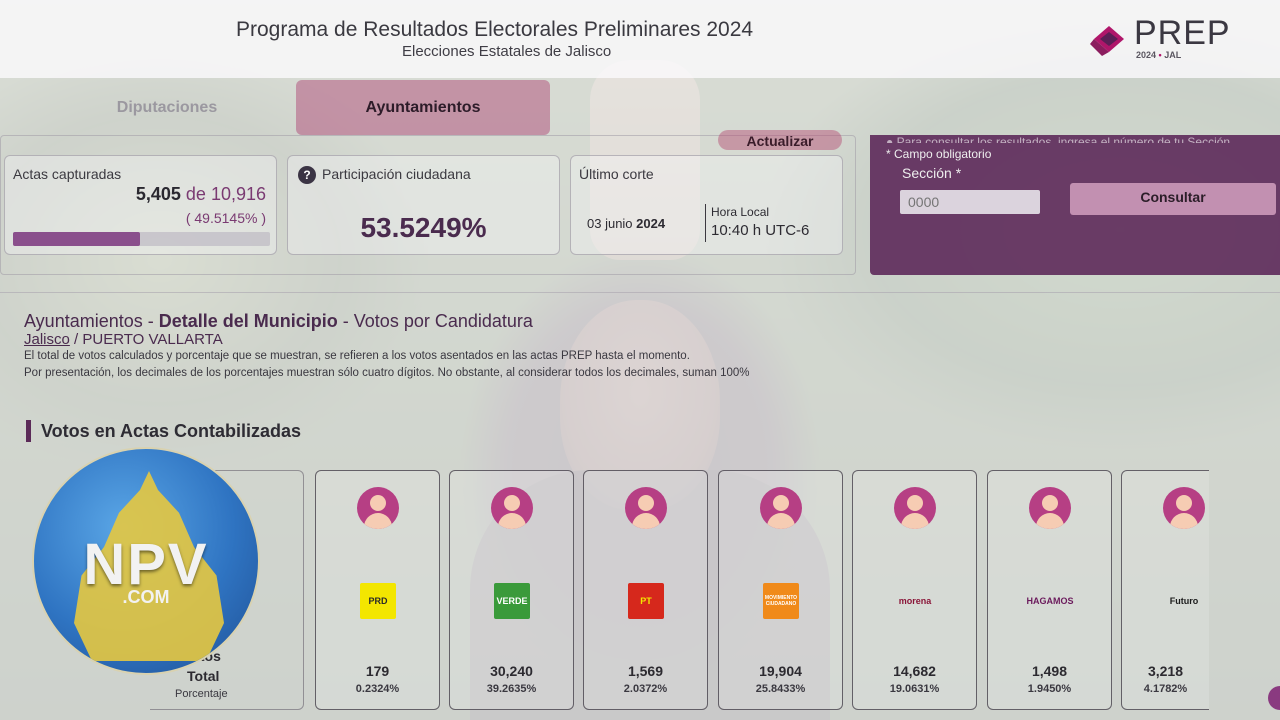  Describe the element at coordinates (423, 107) in the screenshot. I see `tab-ayuntamientos: Ayuntamientos` at that location.